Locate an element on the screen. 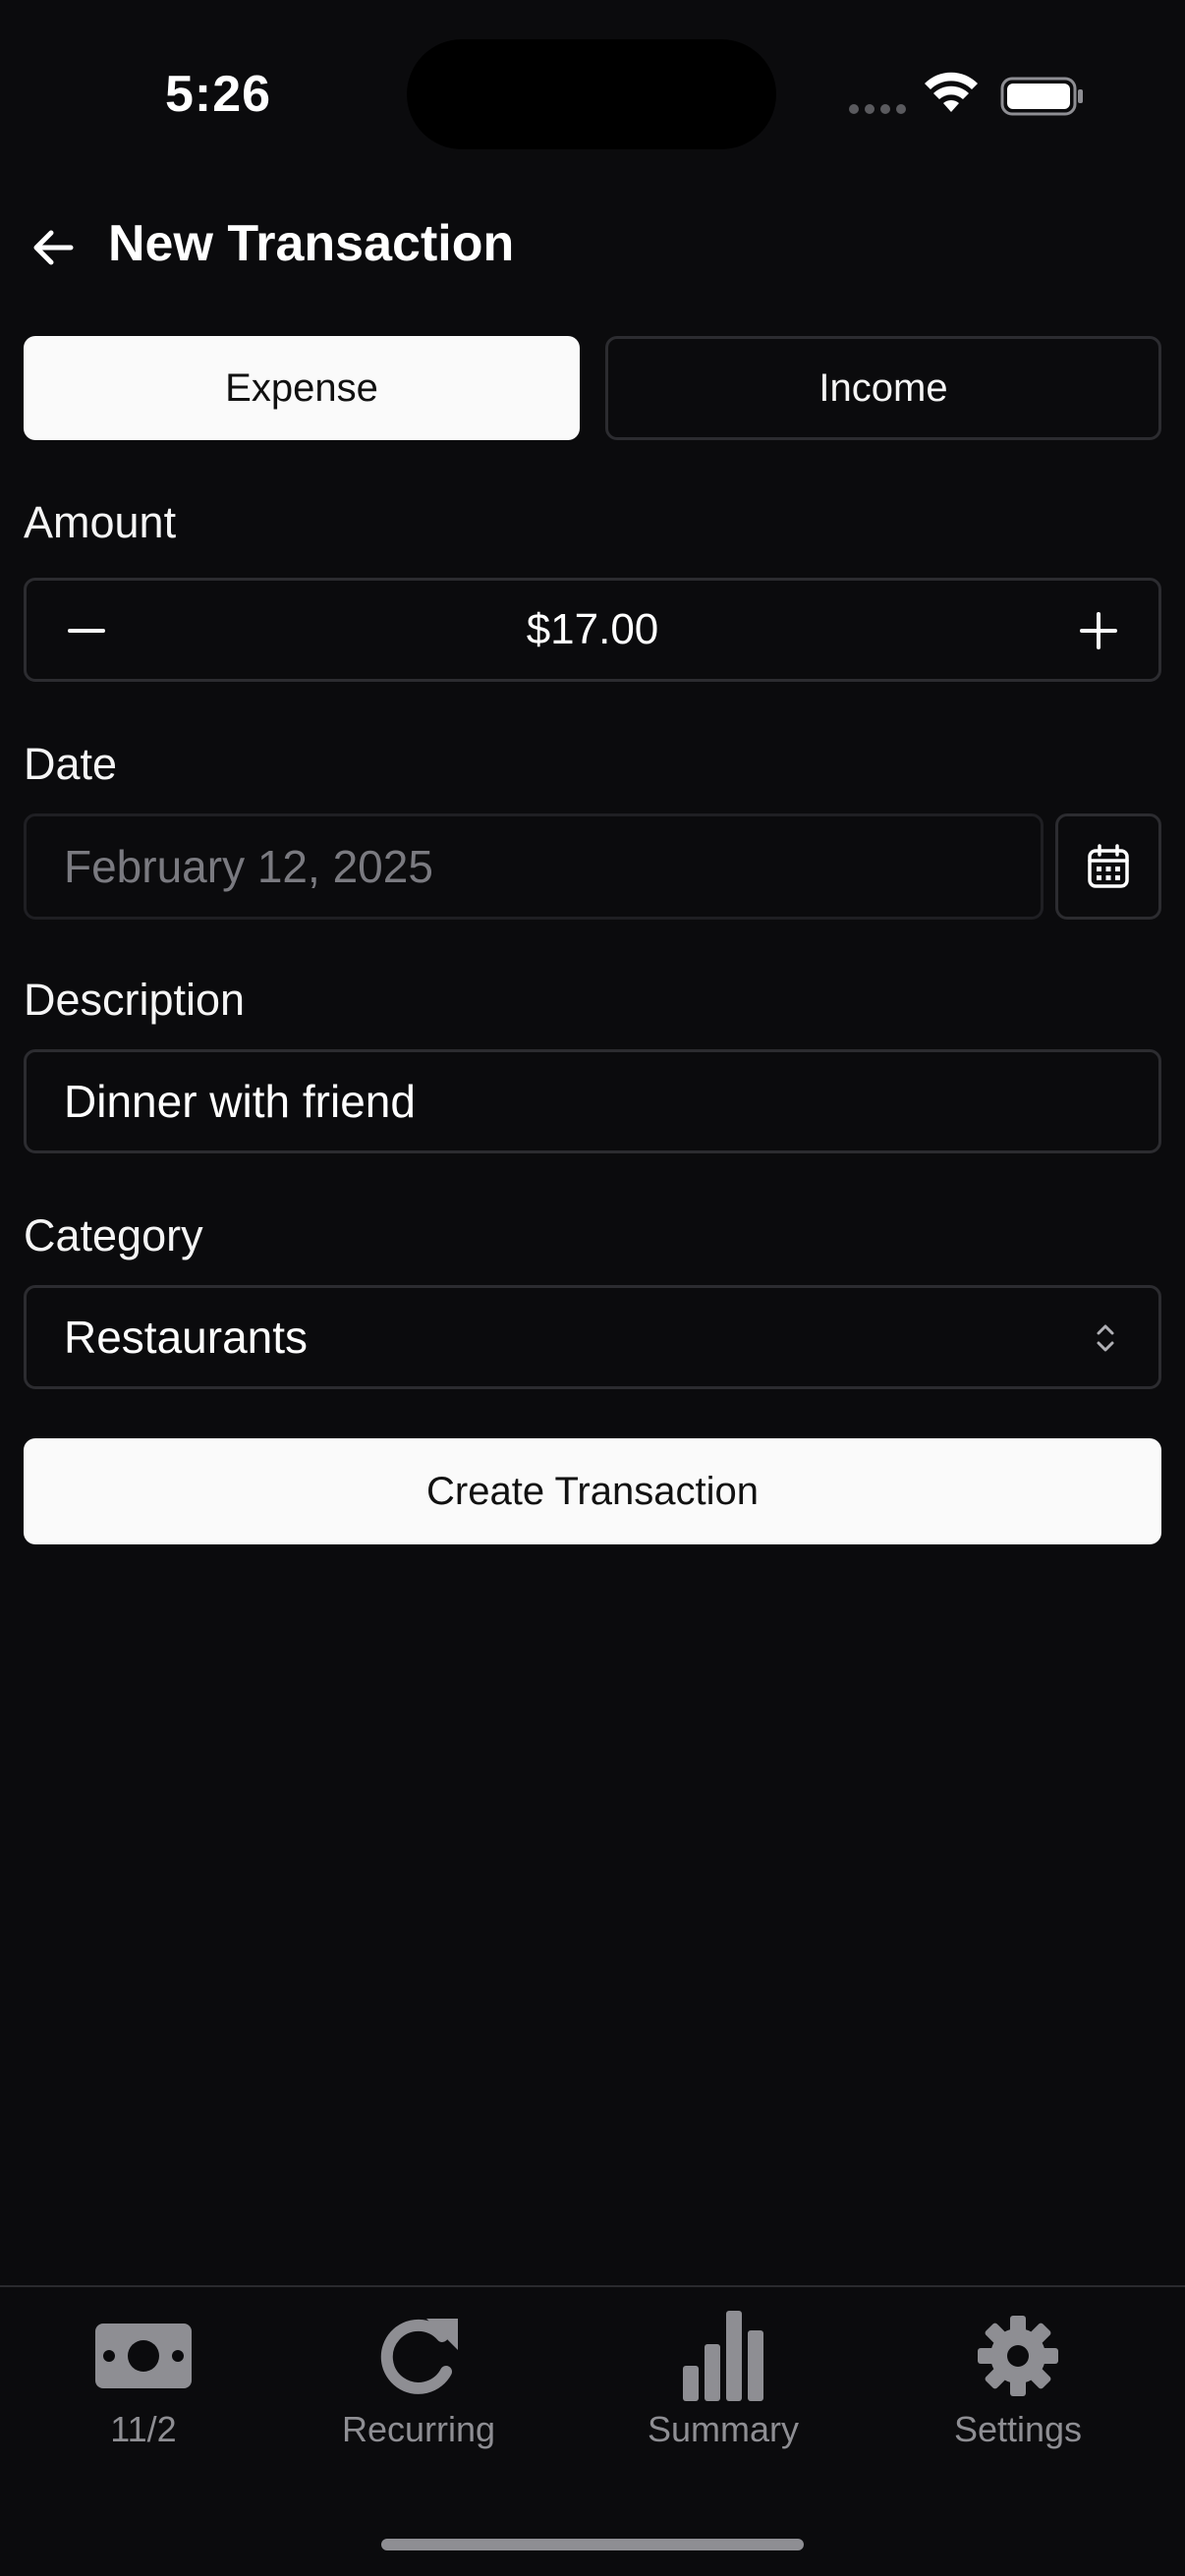  chevron-up-down-icon is located at coordinates (1106, 1338).